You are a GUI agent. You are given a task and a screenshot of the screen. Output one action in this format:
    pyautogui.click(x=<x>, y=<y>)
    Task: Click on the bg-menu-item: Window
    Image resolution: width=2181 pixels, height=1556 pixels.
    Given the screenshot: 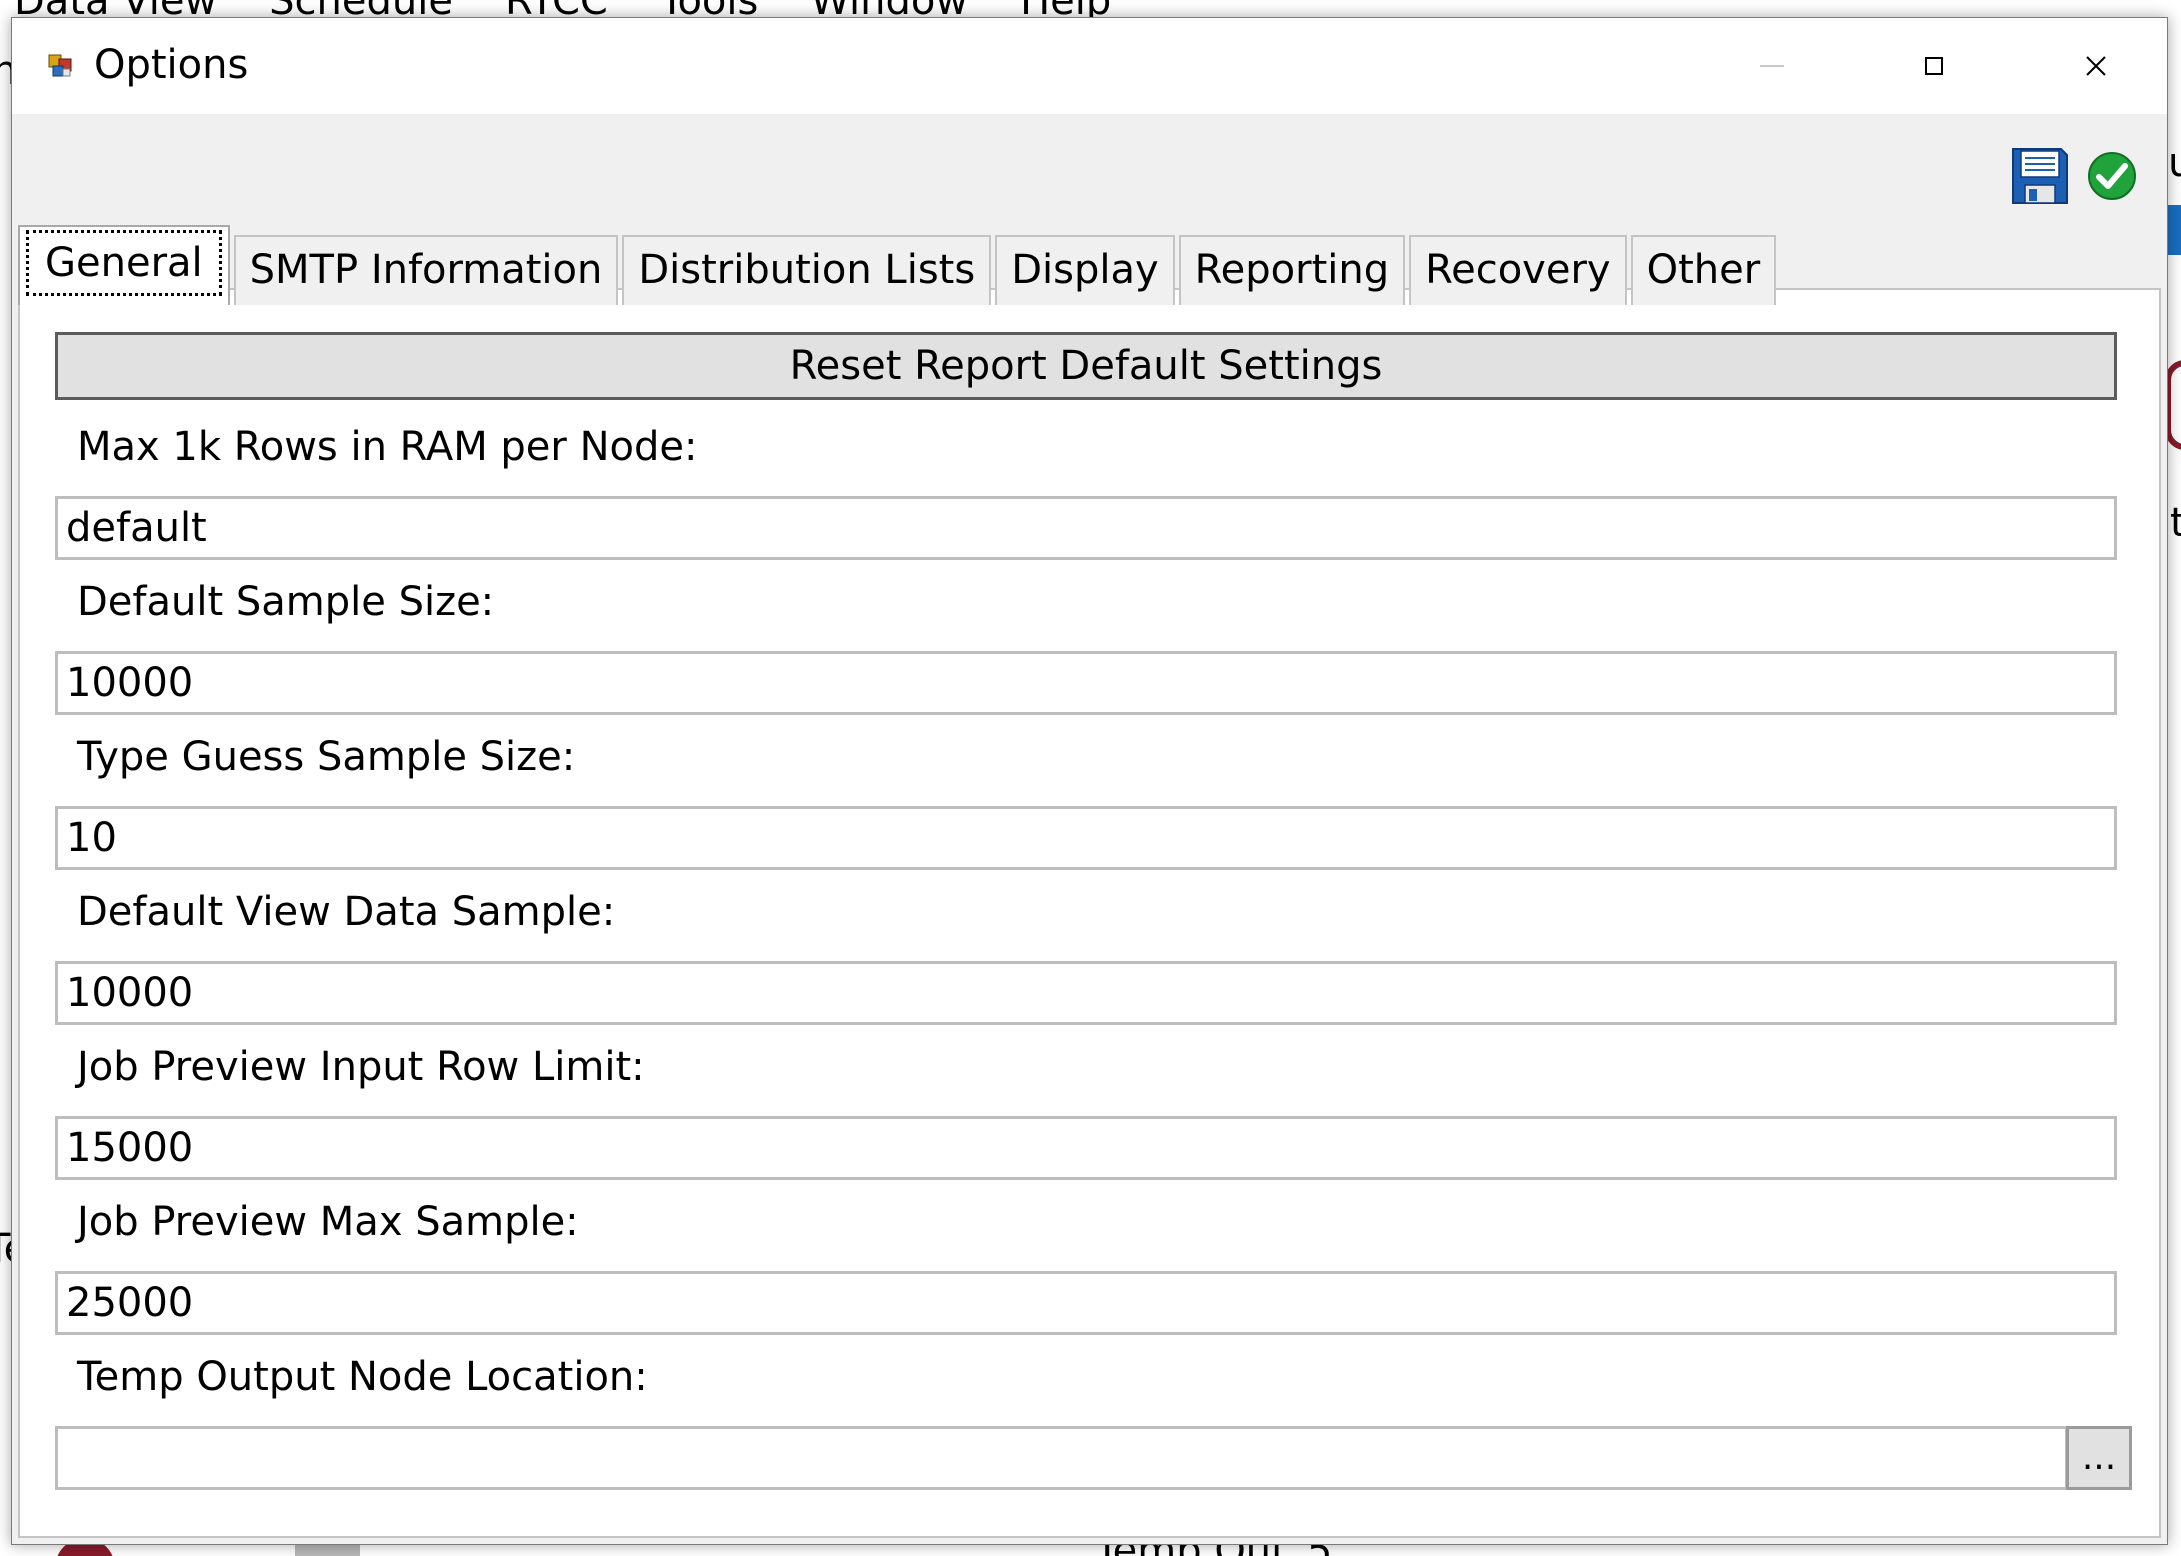 What is the action you would take?
    pyautogui.click(x=889, y=12)
    